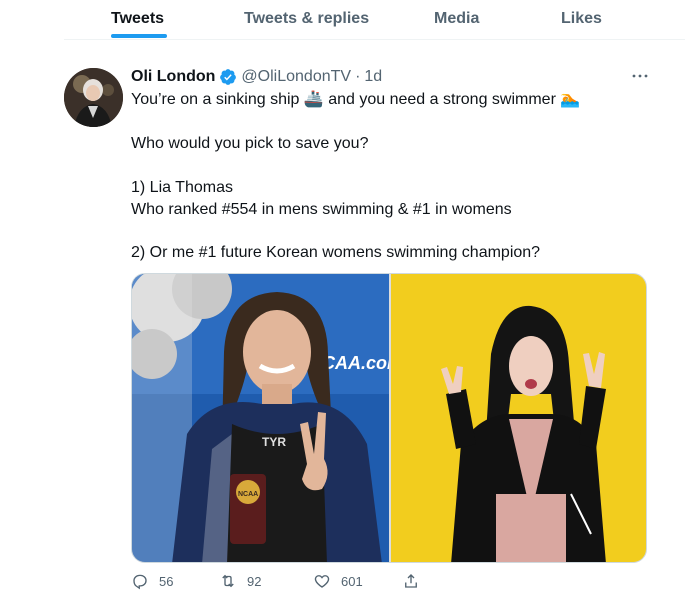  What do you see at coordinates (250, 143) in the screenshot?
I see `tweet-text-line-2: Who would you pick to save you?` at bounding box center [250, 143].